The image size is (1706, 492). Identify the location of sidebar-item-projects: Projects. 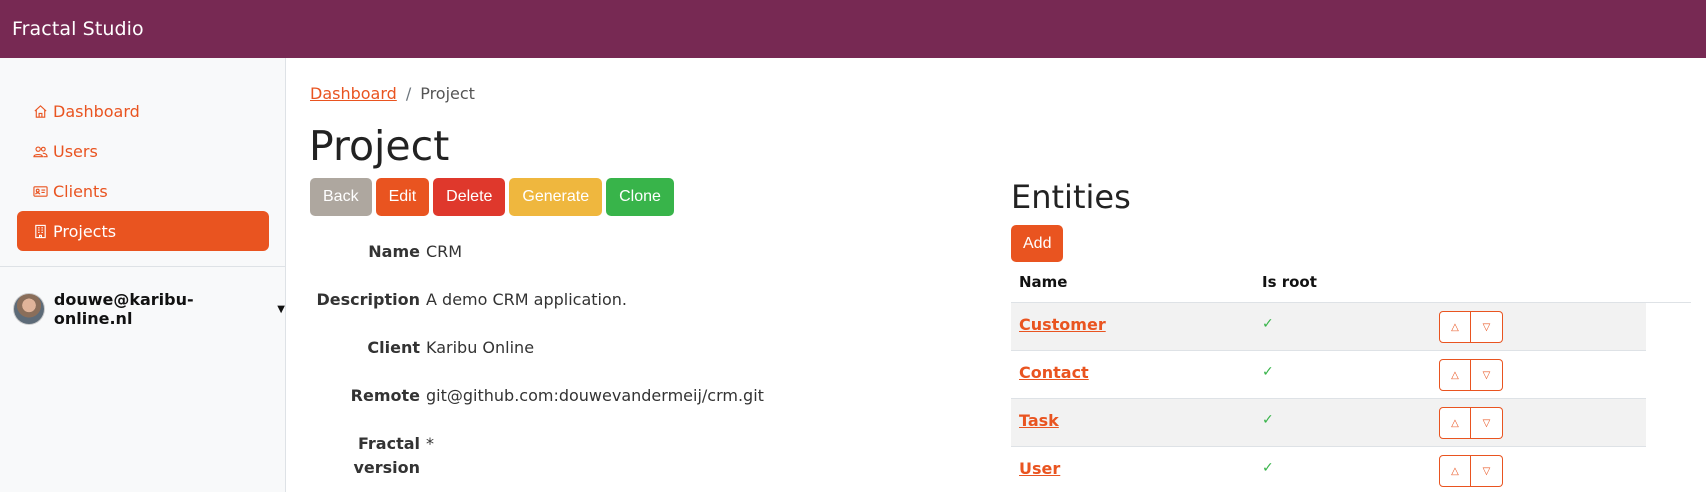
(143, 231).